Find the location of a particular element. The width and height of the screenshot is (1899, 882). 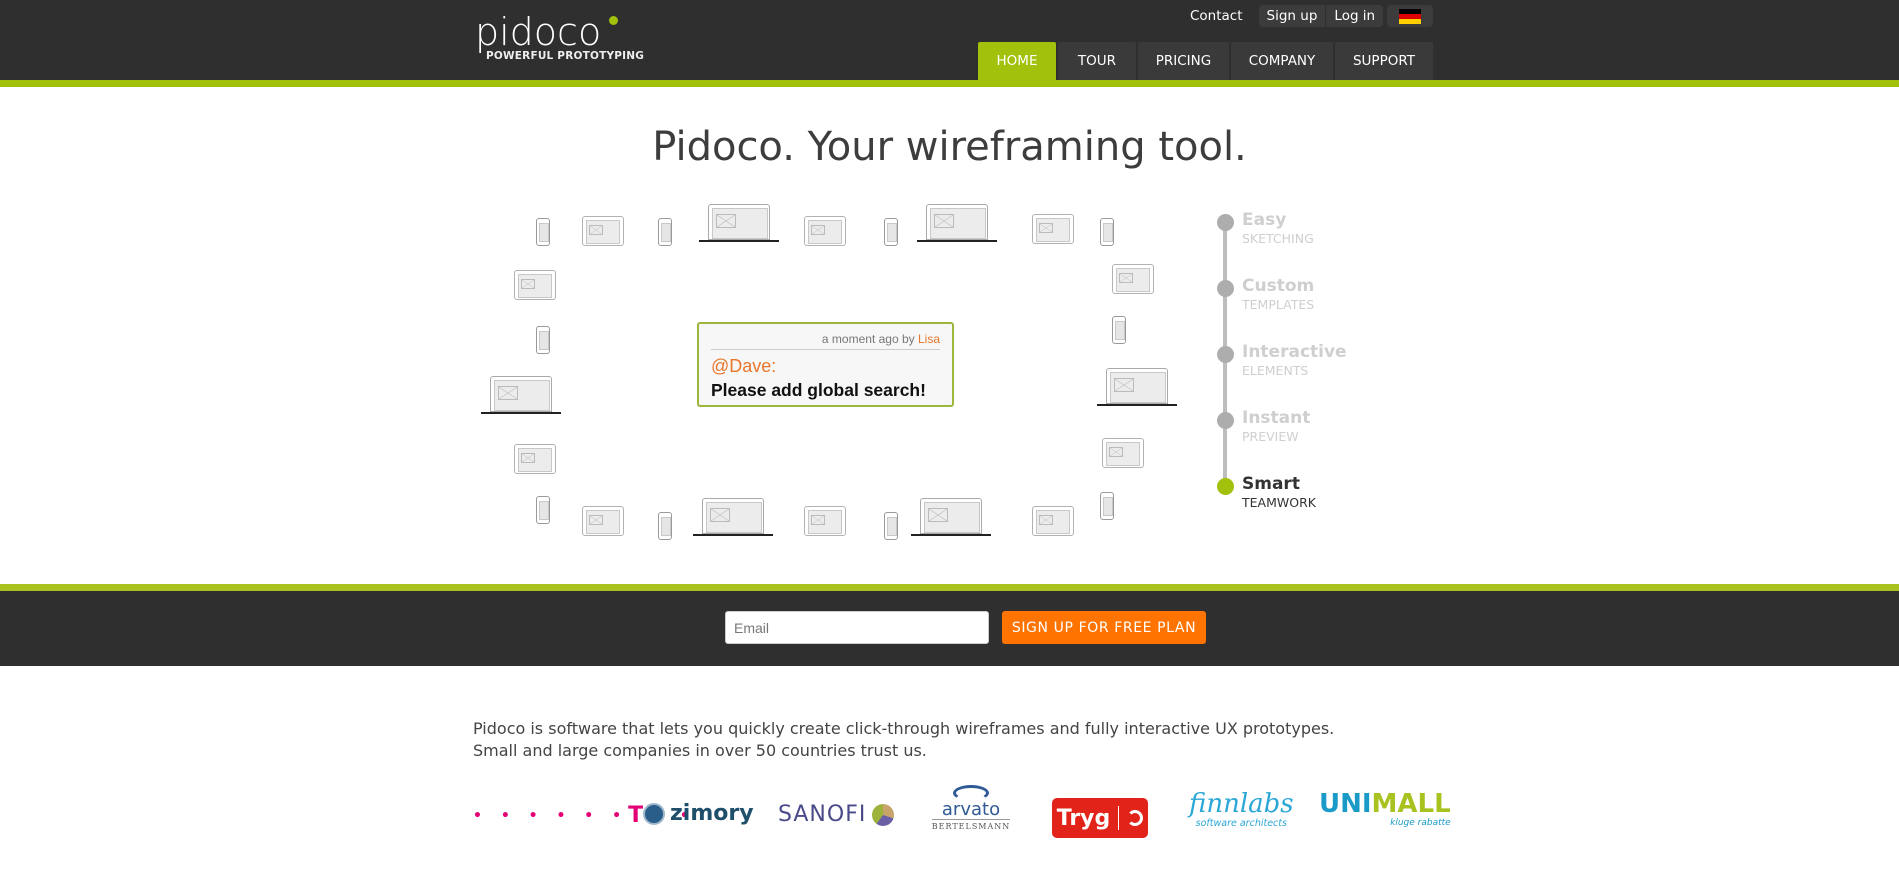

arvato-name: arvato is located at coordinates (971, 809).